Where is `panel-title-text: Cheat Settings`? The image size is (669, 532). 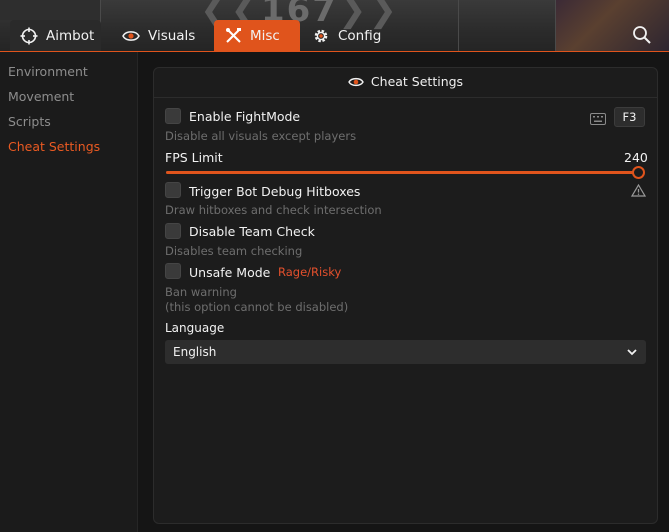
panel-title-text: Cheat Settings is located at coordinates (417, 81).